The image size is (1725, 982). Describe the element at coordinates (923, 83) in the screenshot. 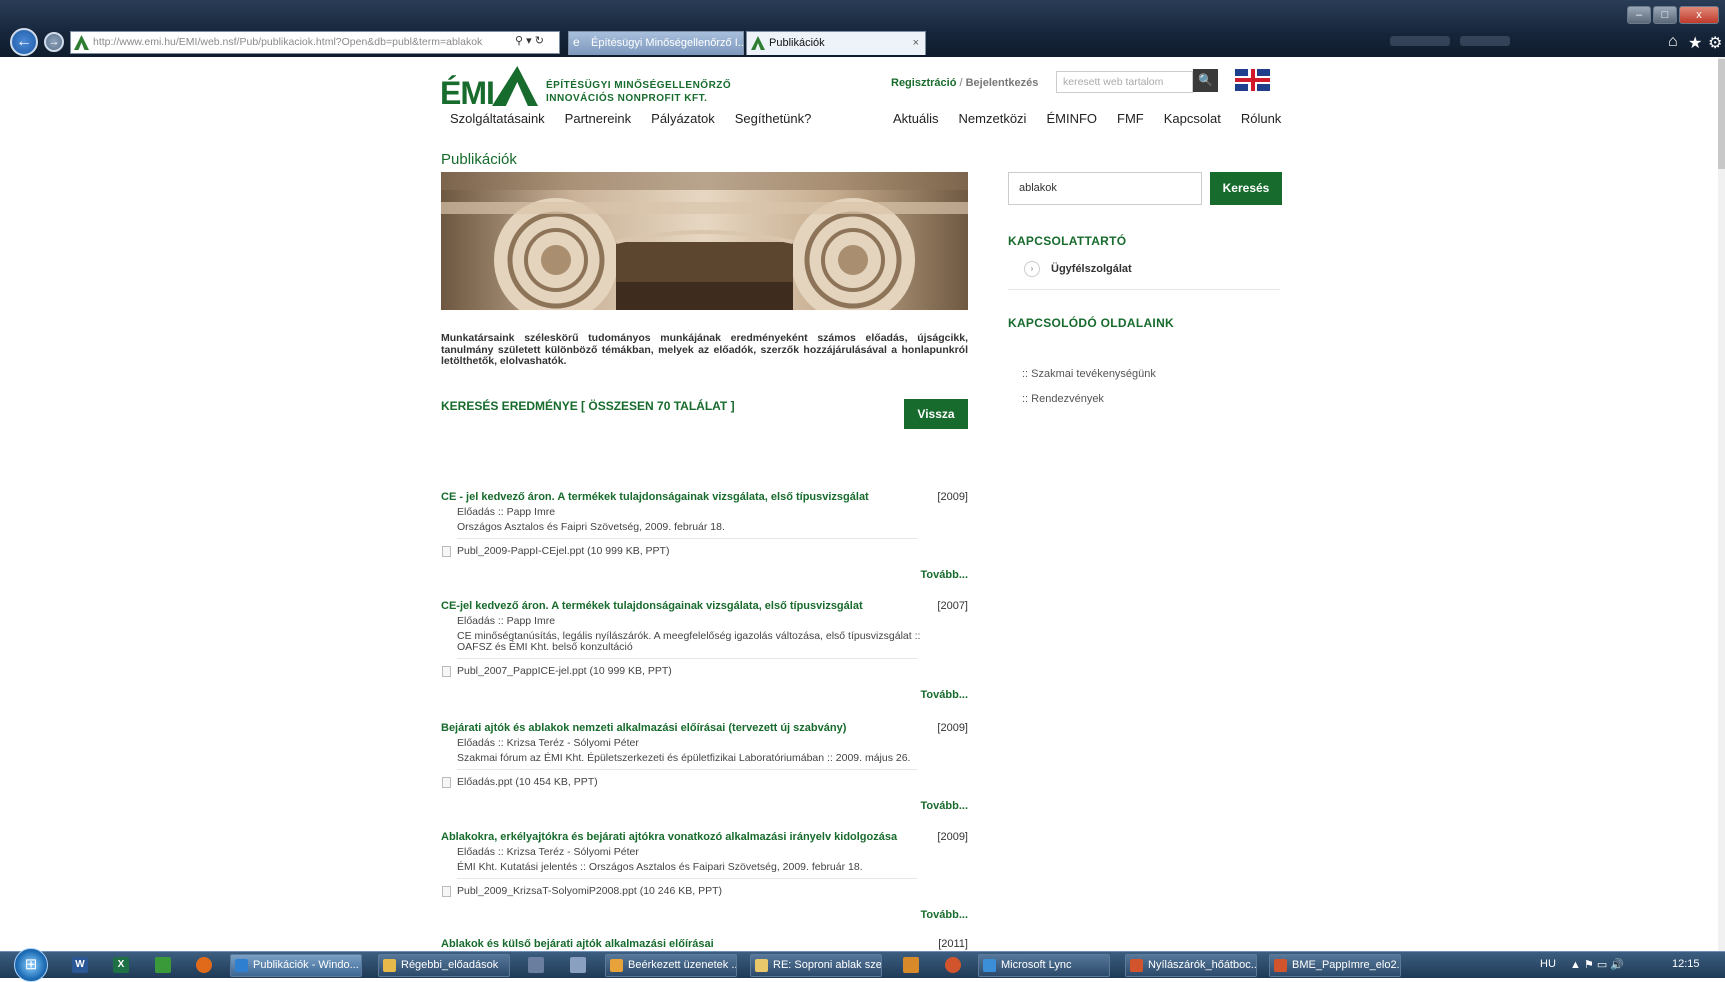

I see `register-link: Regisztráció` at that location.